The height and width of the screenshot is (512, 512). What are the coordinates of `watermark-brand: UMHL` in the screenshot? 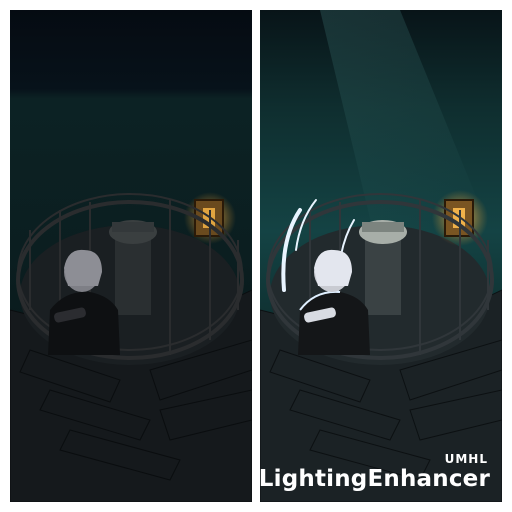 It's located at (466, 459).